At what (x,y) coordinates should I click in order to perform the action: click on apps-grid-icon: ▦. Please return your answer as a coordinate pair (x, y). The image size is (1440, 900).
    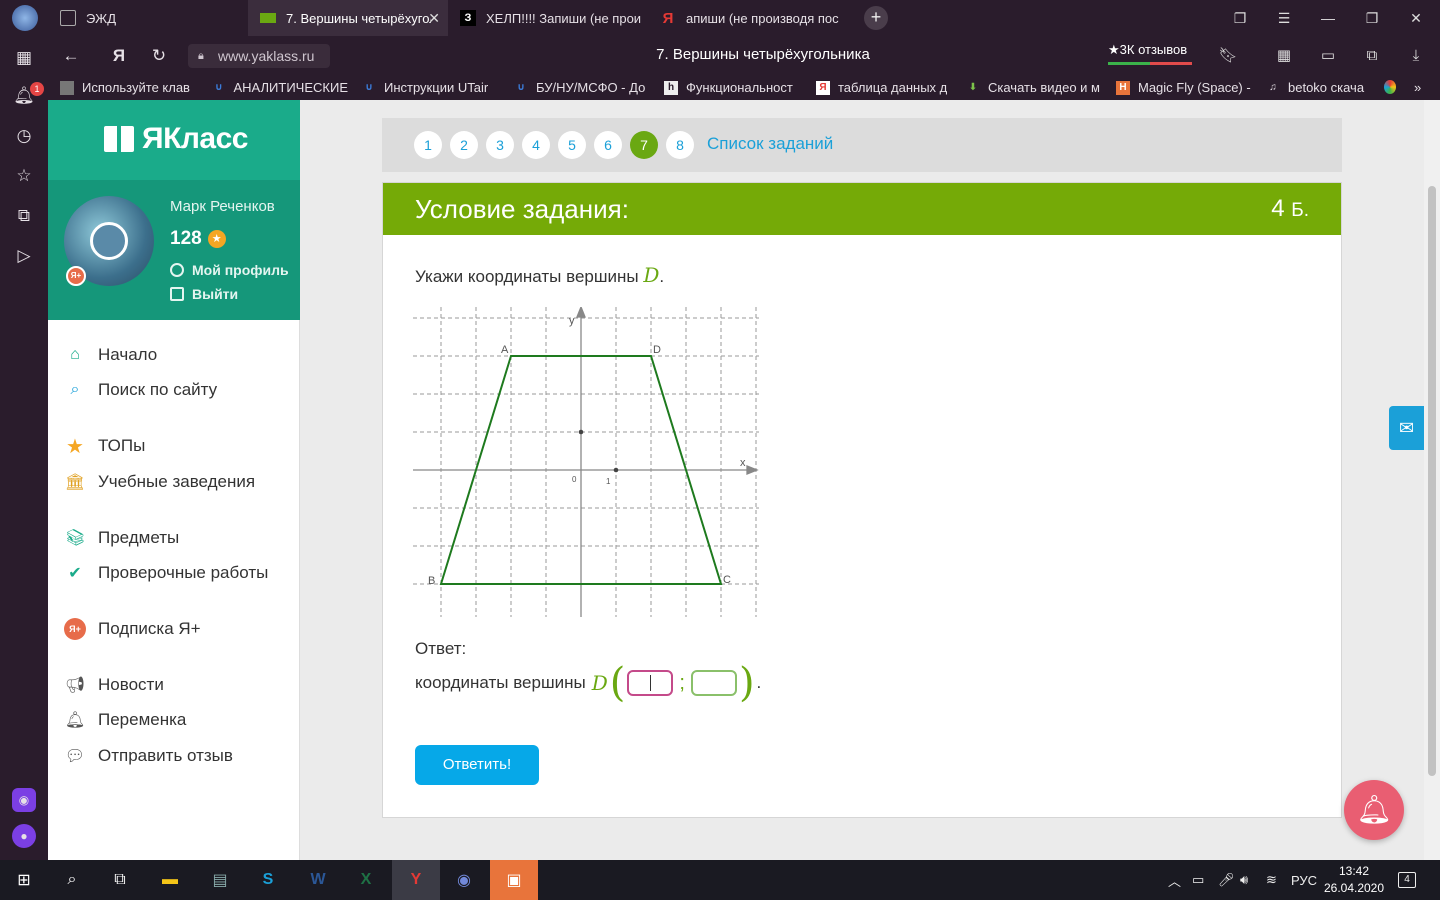
    Looking at the image, I should click on (24, 58).